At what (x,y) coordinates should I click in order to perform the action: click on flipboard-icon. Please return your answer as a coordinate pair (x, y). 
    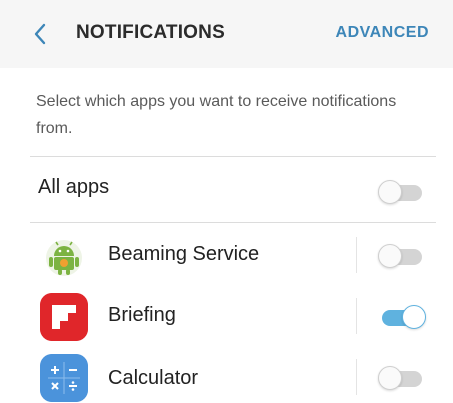
    Looking at the image, I should click on (64, 317).